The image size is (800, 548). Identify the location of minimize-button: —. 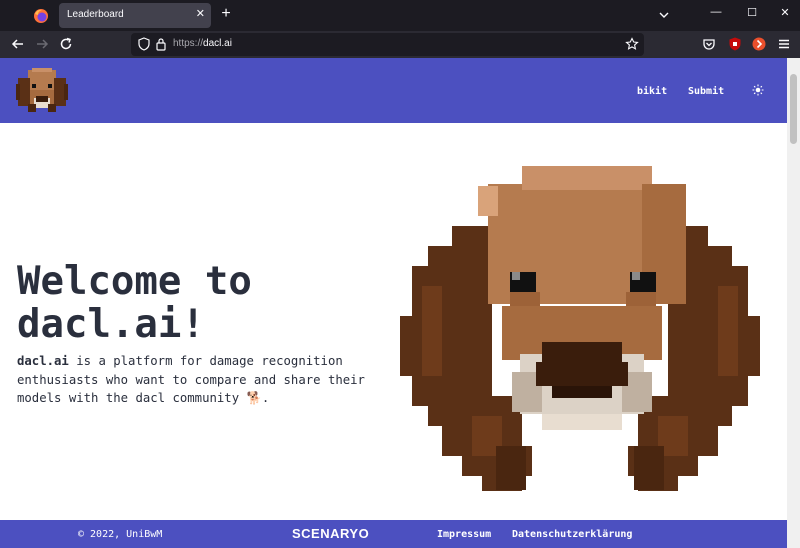
(716, 15).